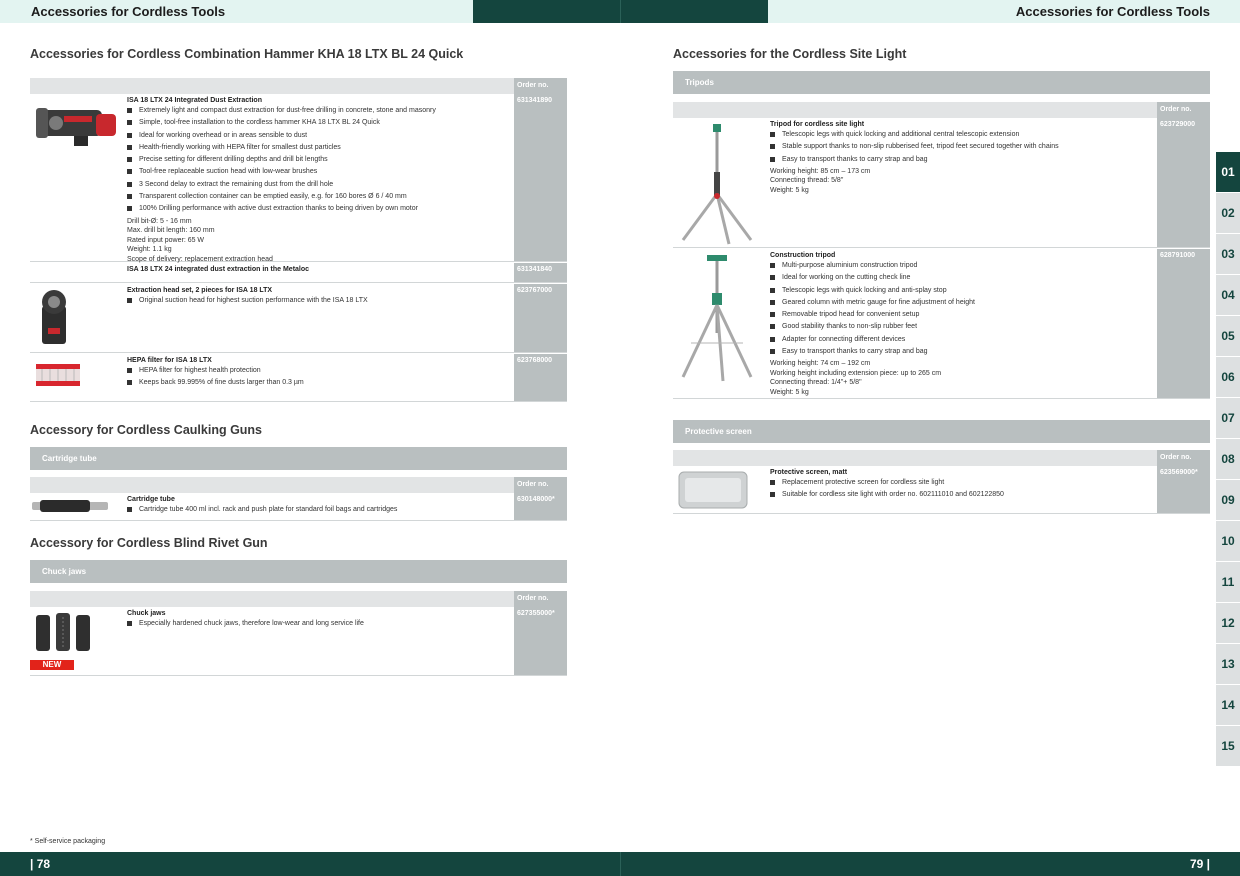  Describe the element at coordinates (40, 864) in the screenshot. I see `page-number-left: | 78` at that location.